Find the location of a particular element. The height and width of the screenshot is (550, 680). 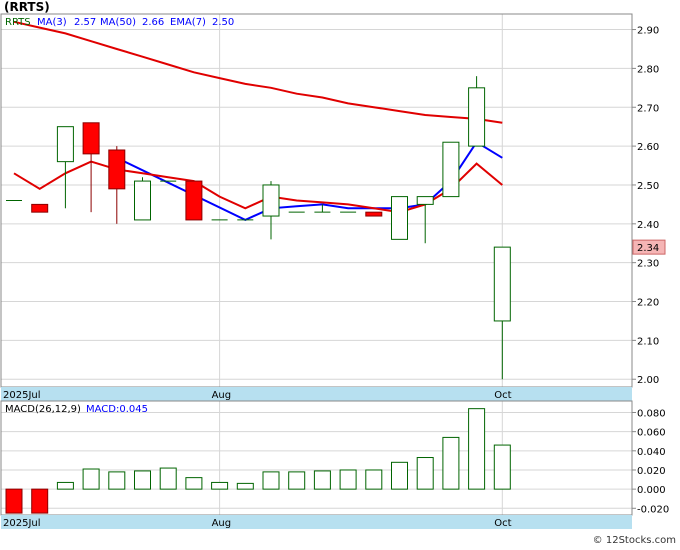

price-y-tick-label: 2.60 is located at coordinates (648, 147).